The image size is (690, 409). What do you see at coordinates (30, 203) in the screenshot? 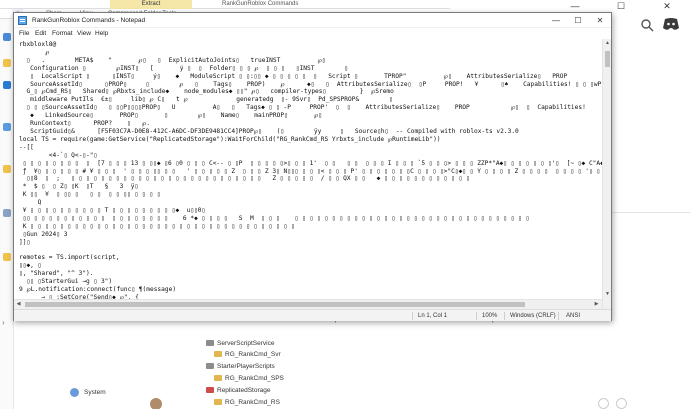
I see `text-line: Q` at bounding box center [30, 203].